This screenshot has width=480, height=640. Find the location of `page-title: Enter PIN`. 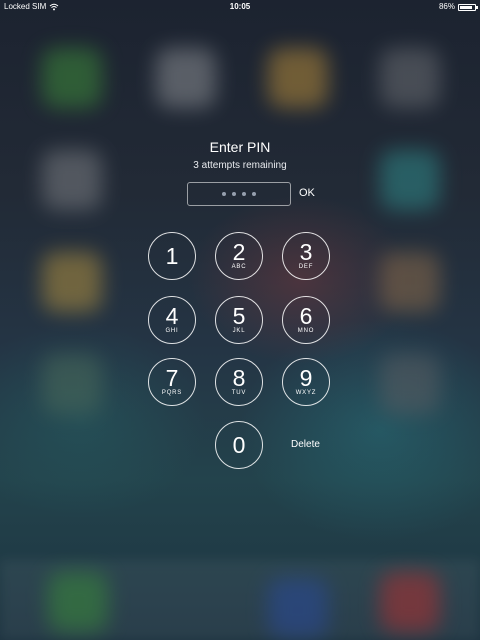

page-title: Enter PIN is located at coordinates (240, 147).